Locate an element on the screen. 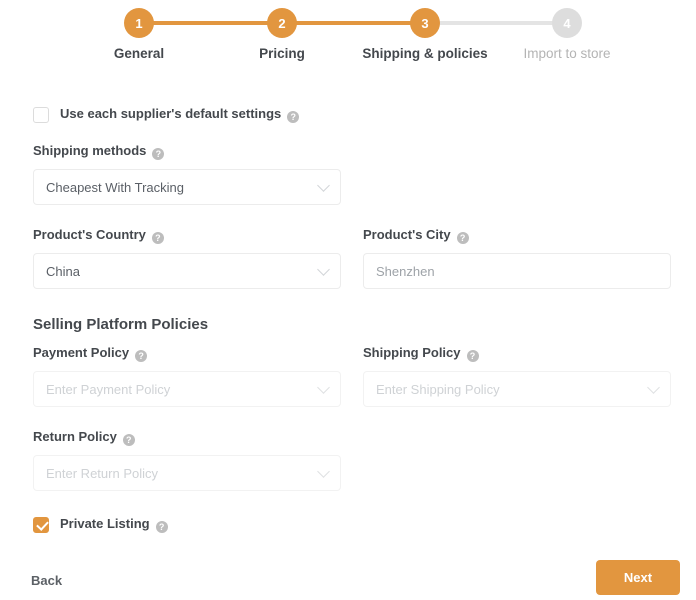 The image size is (696, 600). help-icon-shipping-methods: ? is located at coordinates (158, 154).